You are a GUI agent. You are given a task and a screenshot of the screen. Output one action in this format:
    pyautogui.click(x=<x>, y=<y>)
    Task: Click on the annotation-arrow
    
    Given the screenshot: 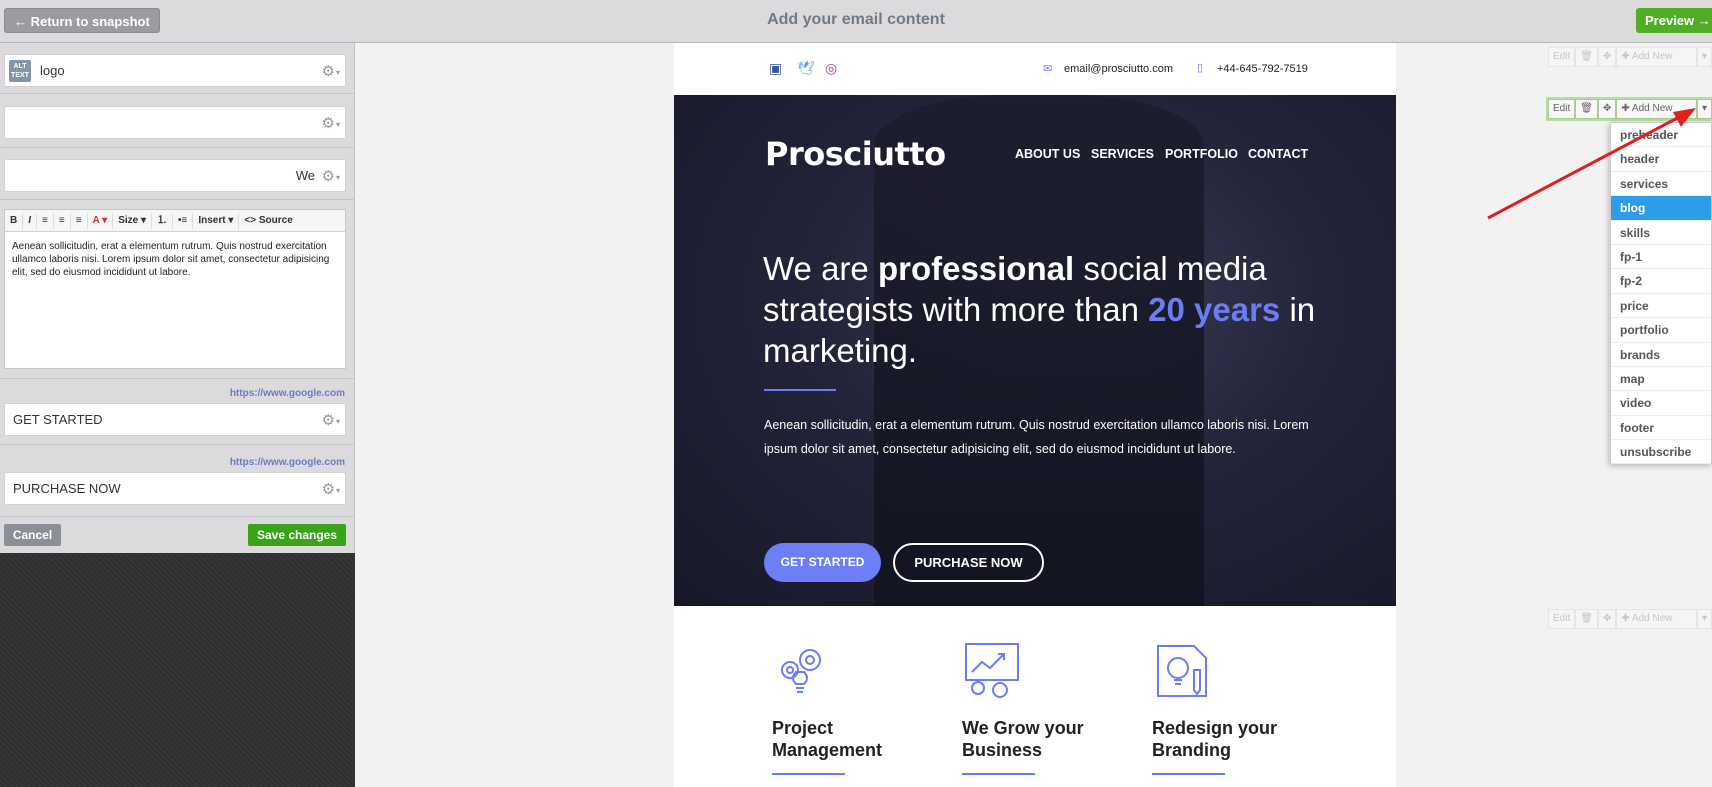 What is the action you would take?
    pyautogui.click(x=1591, y=164)
    